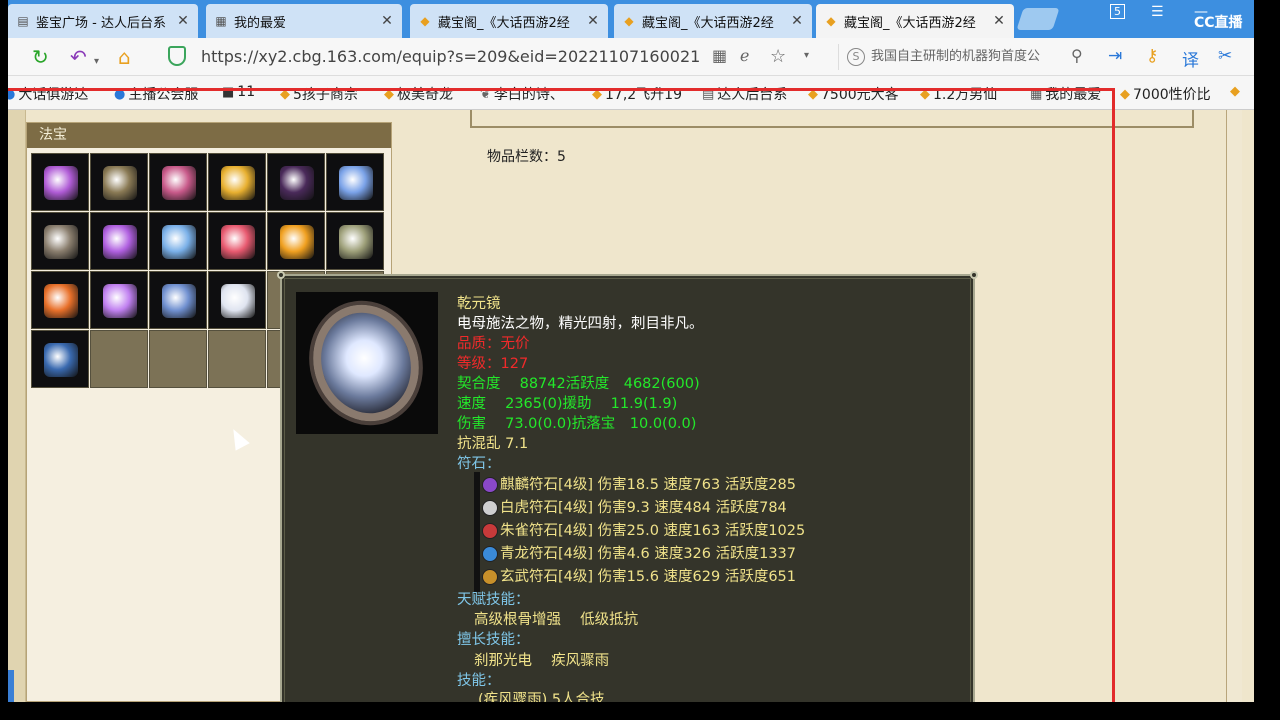 The width and height of the screenshot is (1280, 720). I want to click on item-stat-line: 伤害 73.0(0.0)抗落宝 10.0(0.0), so click(577, 424).